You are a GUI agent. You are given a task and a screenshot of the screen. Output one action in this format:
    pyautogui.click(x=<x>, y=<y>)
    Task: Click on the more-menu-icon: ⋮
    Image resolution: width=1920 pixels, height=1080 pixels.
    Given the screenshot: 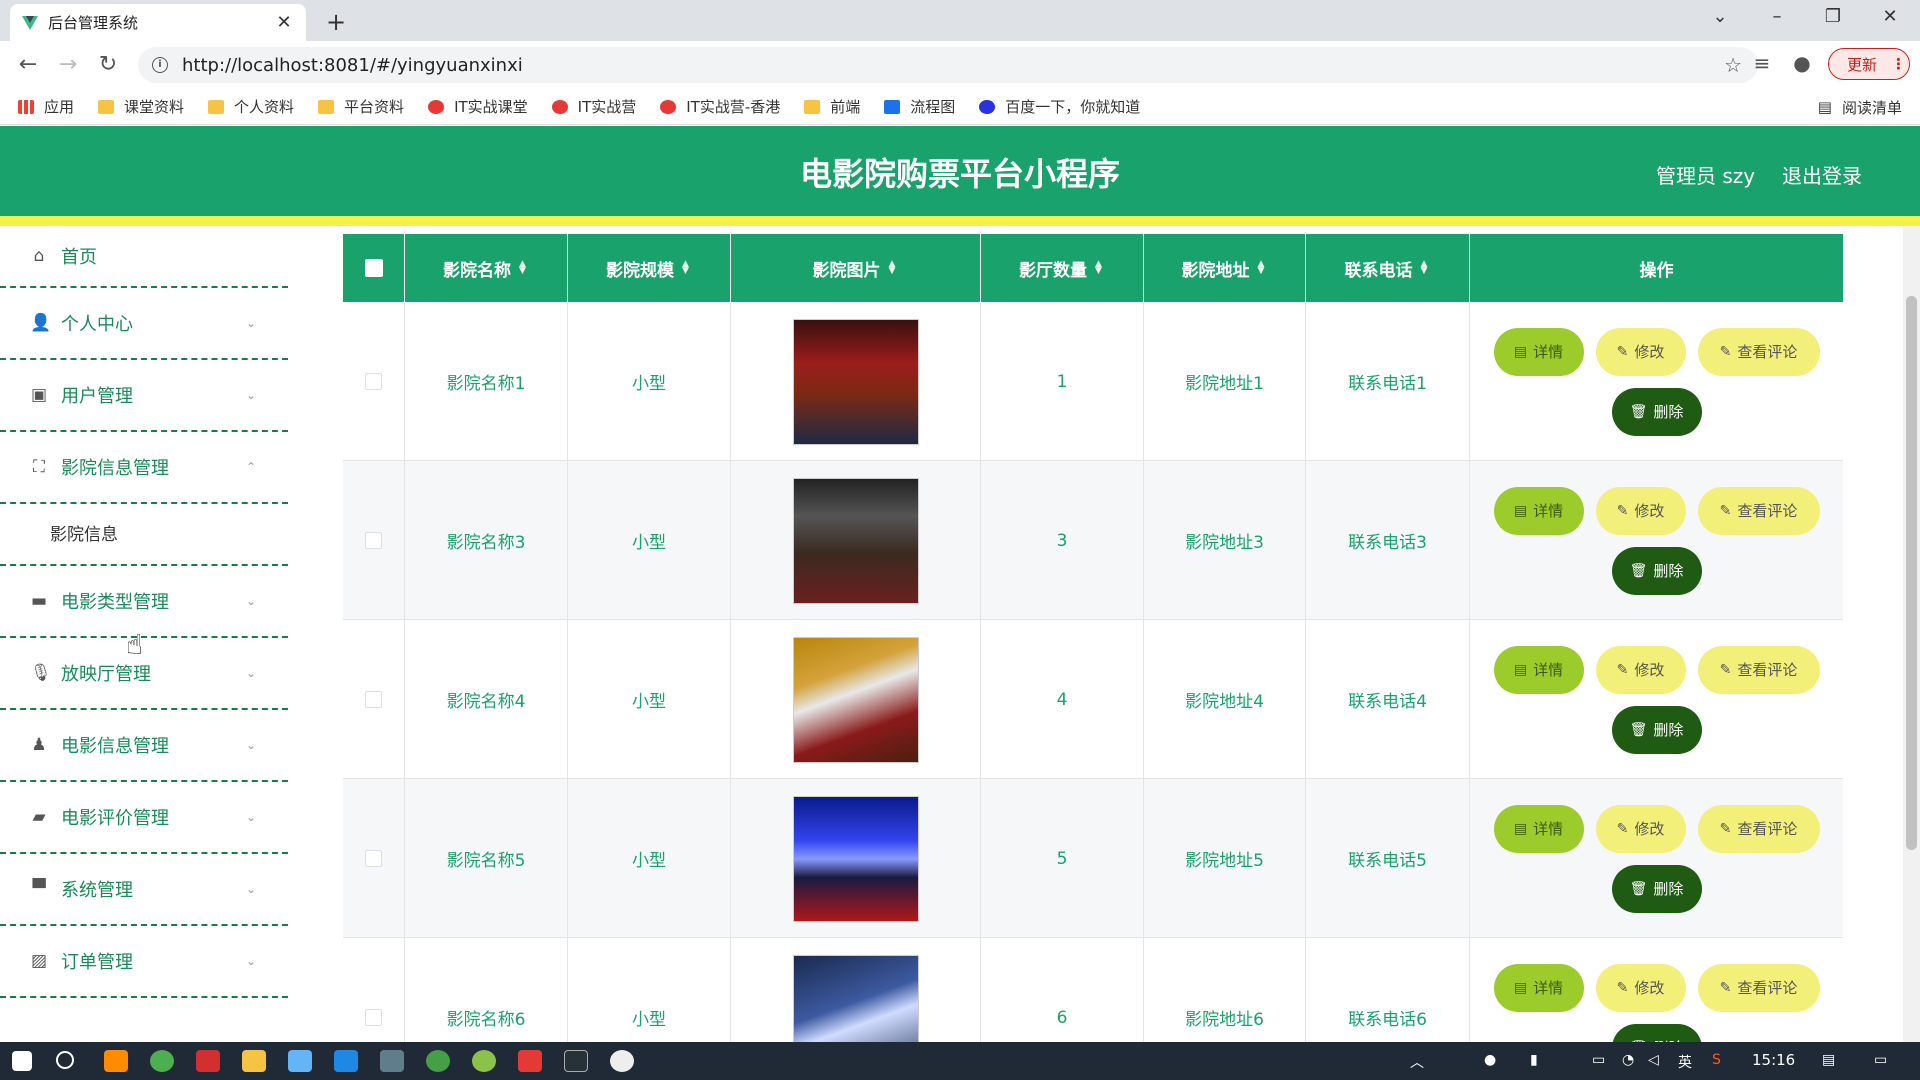 What is the action you would take?
    pyautogui.click(x=1898, y=64)
    